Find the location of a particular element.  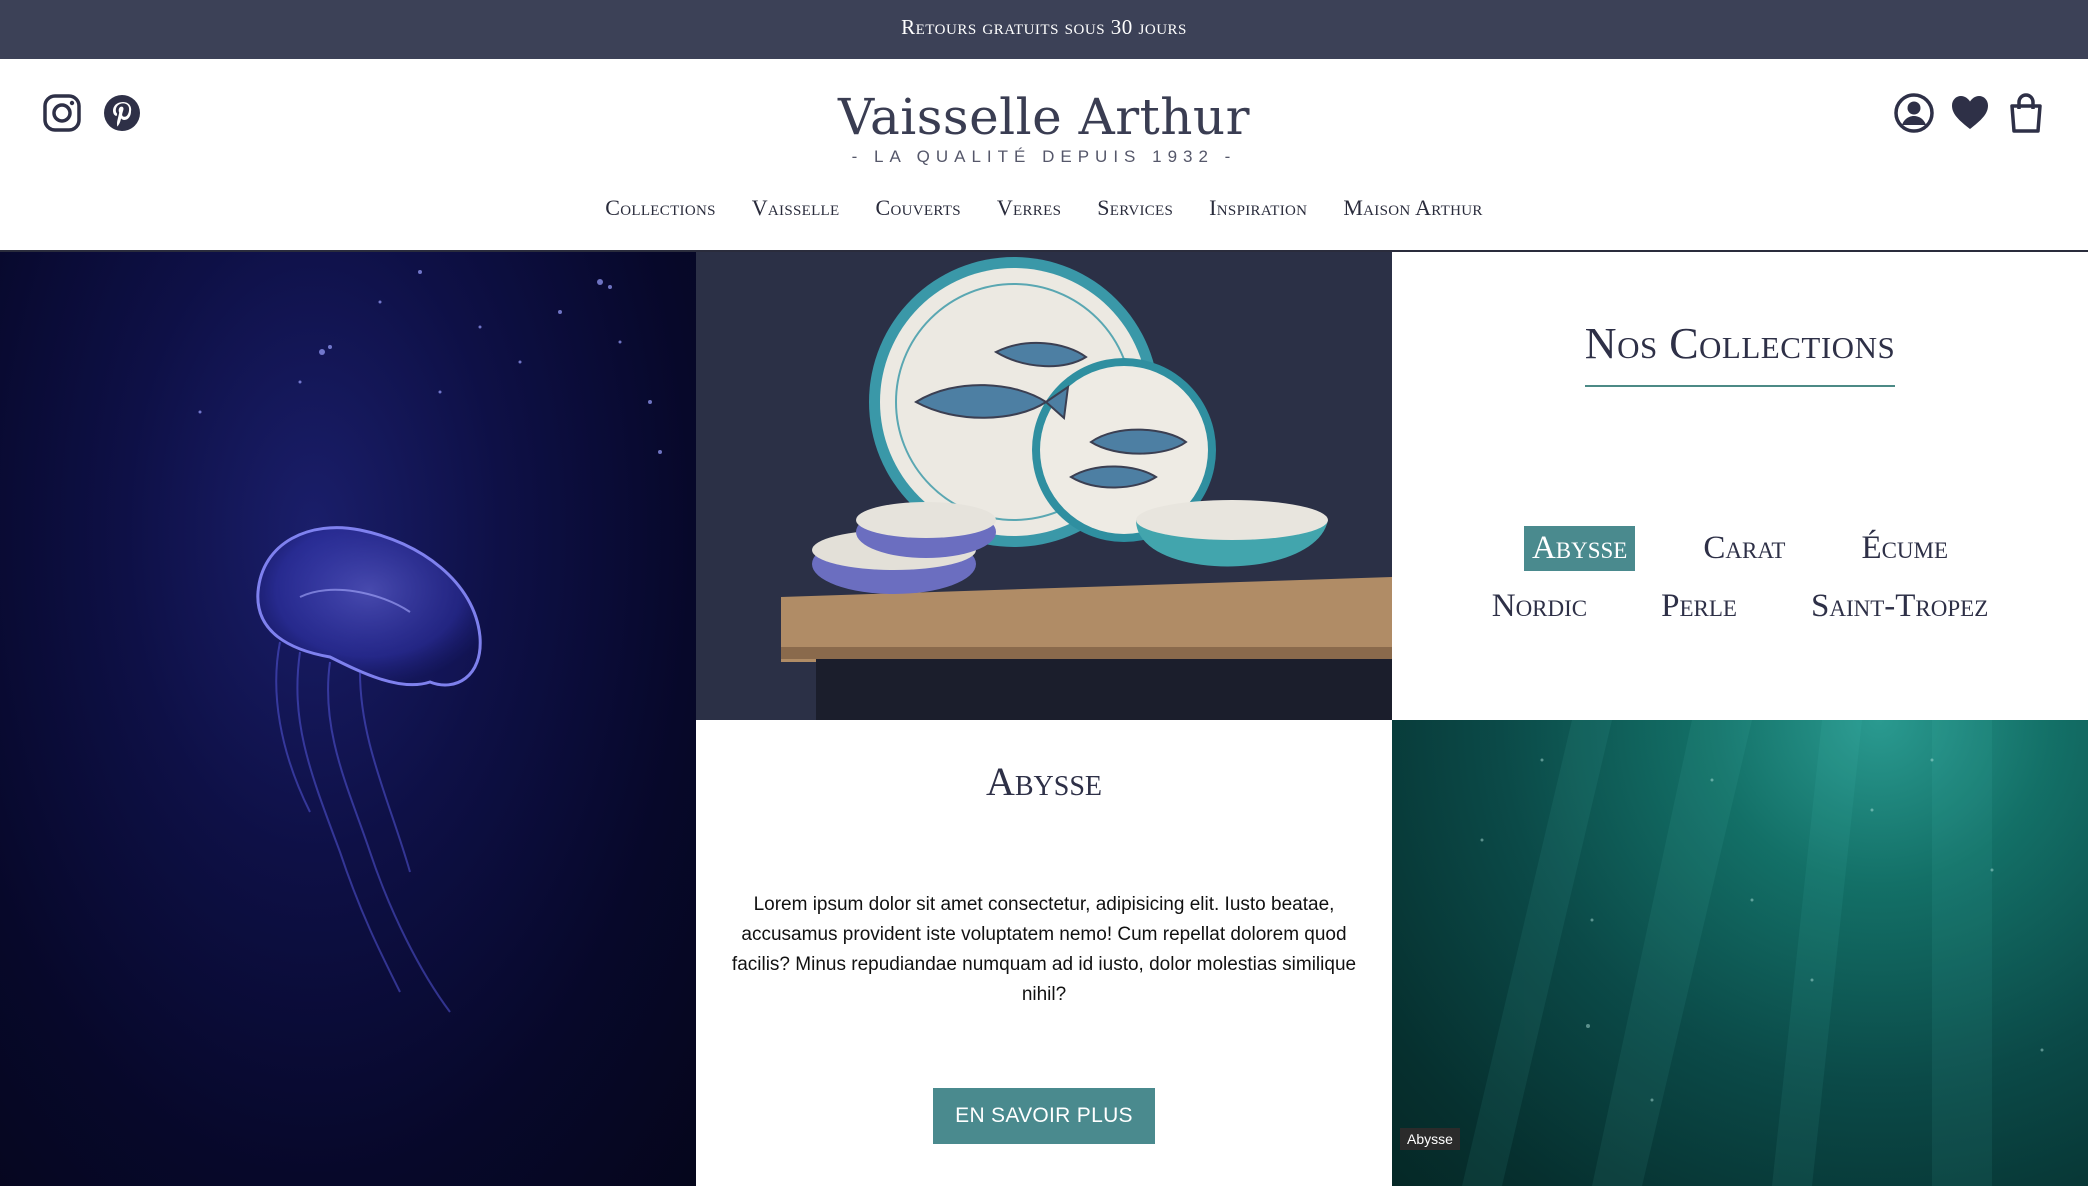

account-icon is located at coordinates (1914, 113).